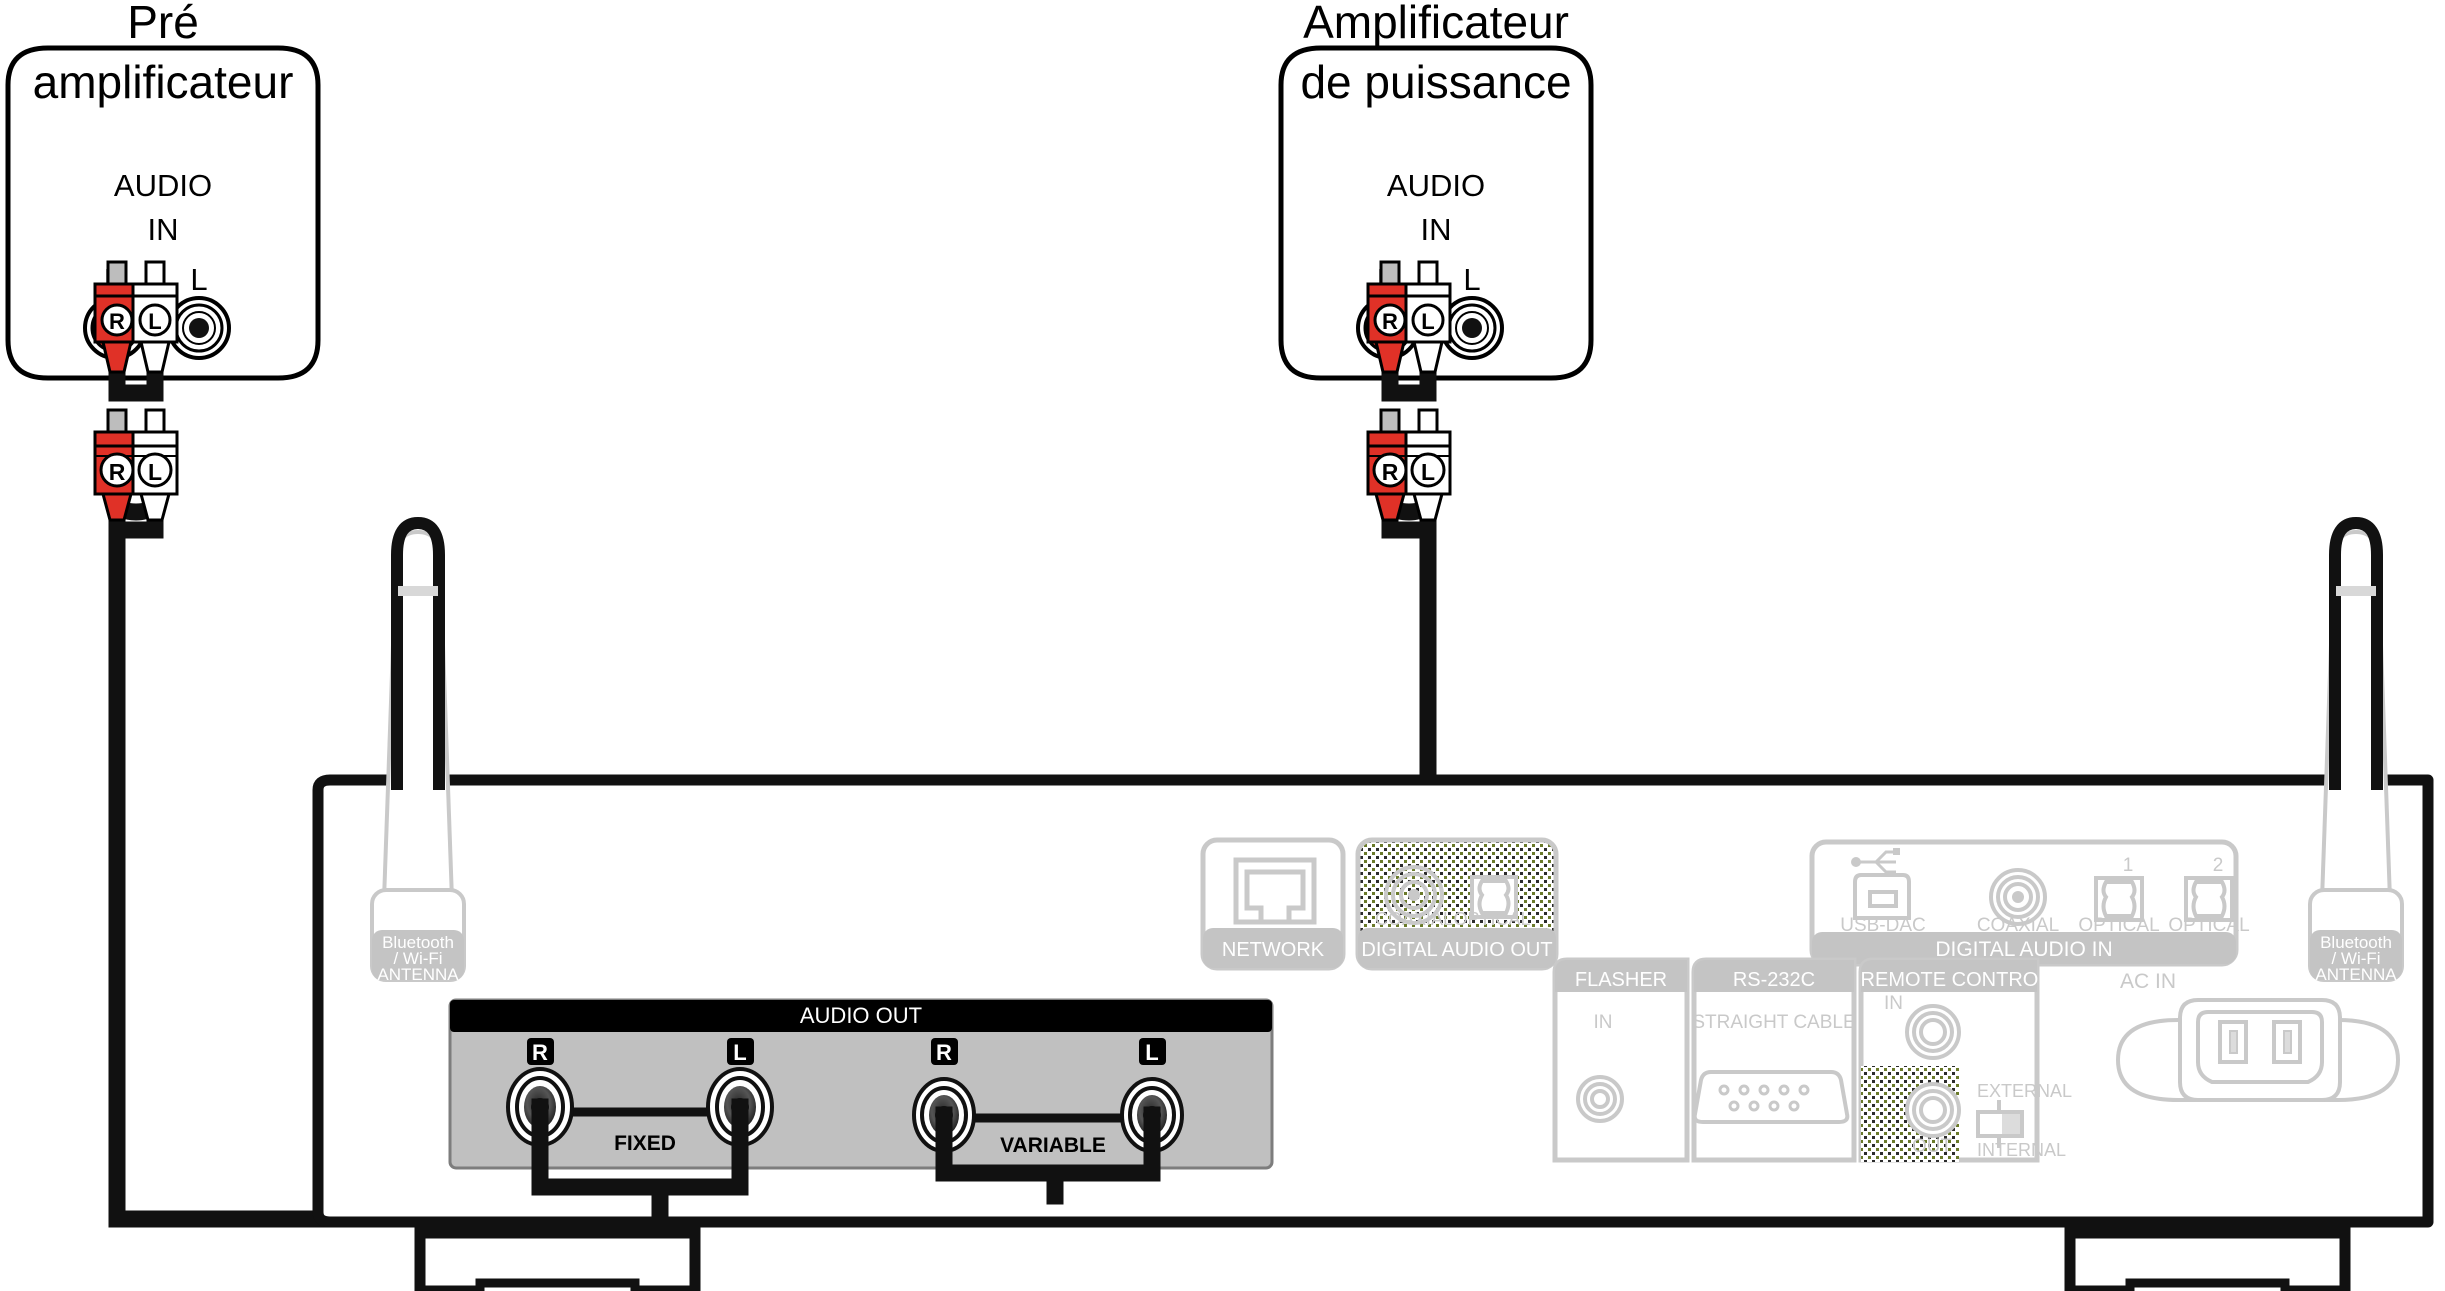  I want to click on poweramp-audio-label: AUDIO, so click(1436, 185).